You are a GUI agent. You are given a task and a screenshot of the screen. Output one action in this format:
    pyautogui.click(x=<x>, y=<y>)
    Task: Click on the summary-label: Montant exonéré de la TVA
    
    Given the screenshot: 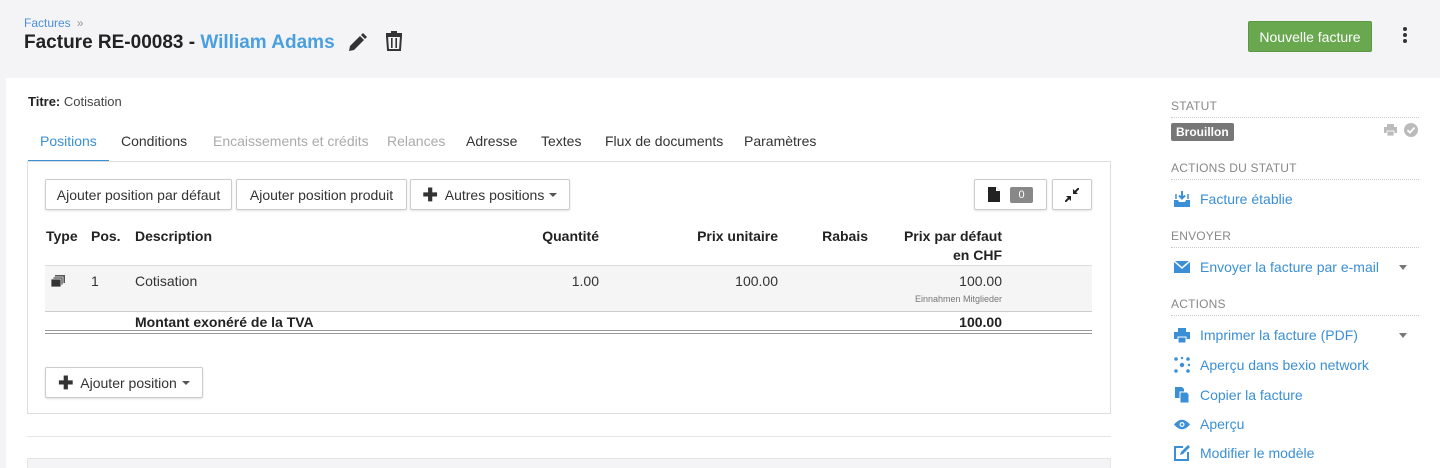 What is the action you would take?
    pyautogui.click(x=224, y=322)
    